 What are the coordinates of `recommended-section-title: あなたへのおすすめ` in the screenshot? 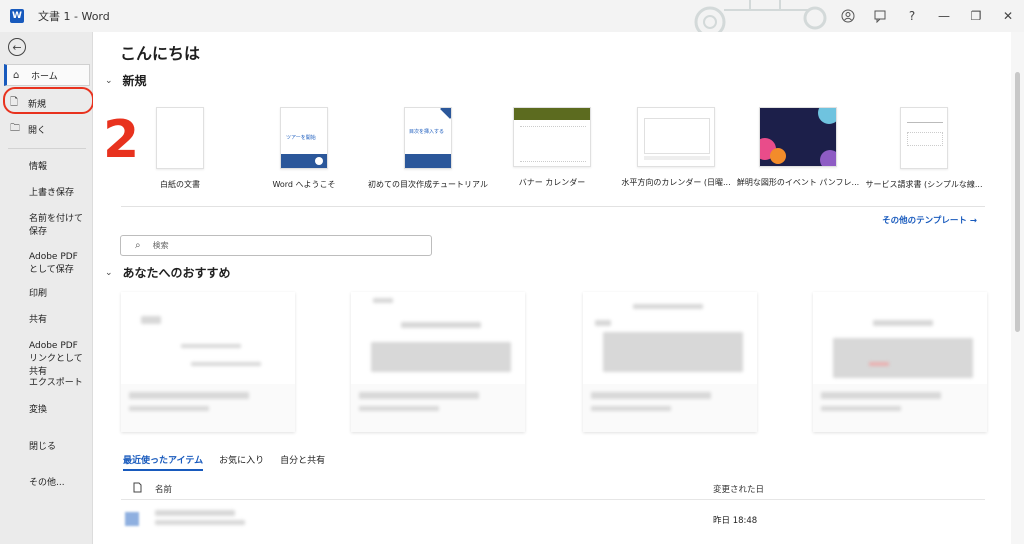 It's located at (176, 273).